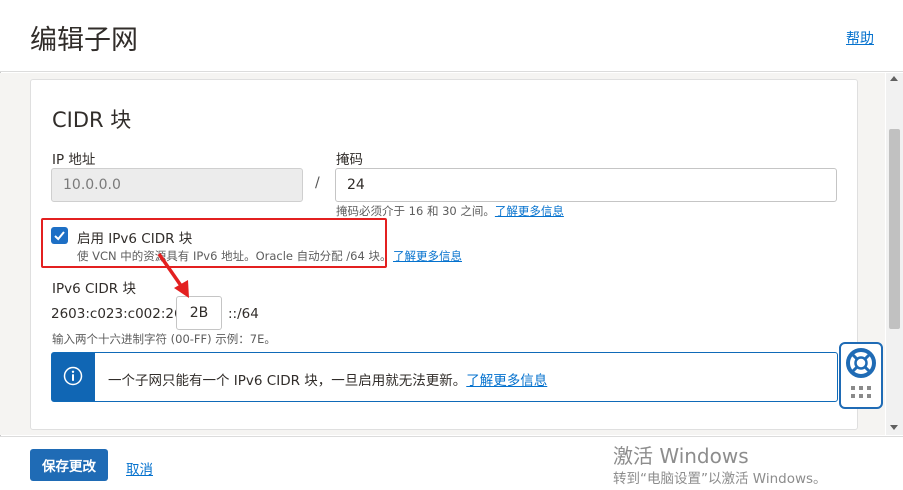 This screenshot has height=490, width=903. Describe the element at coordinates (586, 185) in the screenshot. I see `mask-input: 24` at that location.